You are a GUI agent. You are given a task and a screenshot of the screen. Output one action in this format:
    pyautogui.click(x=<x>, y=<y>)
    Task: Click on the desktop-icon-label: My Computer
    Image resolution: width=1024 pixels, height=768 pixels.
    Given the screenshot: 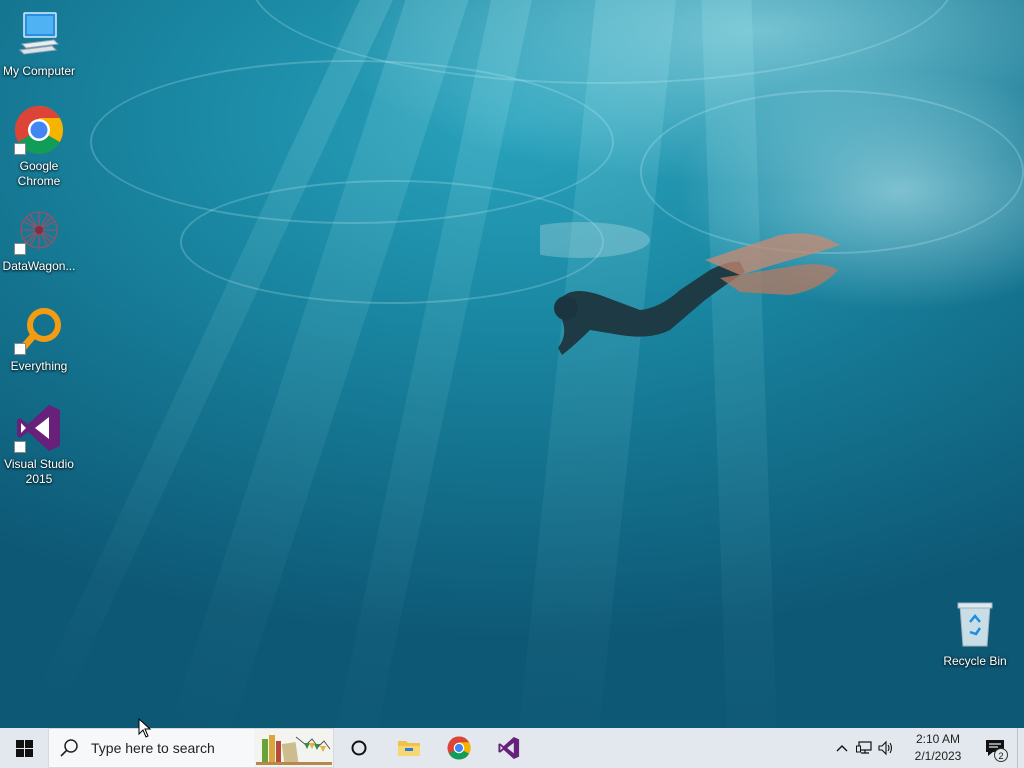 What is the action you would take?
    pyautogui.click(x=39, y=71)
    